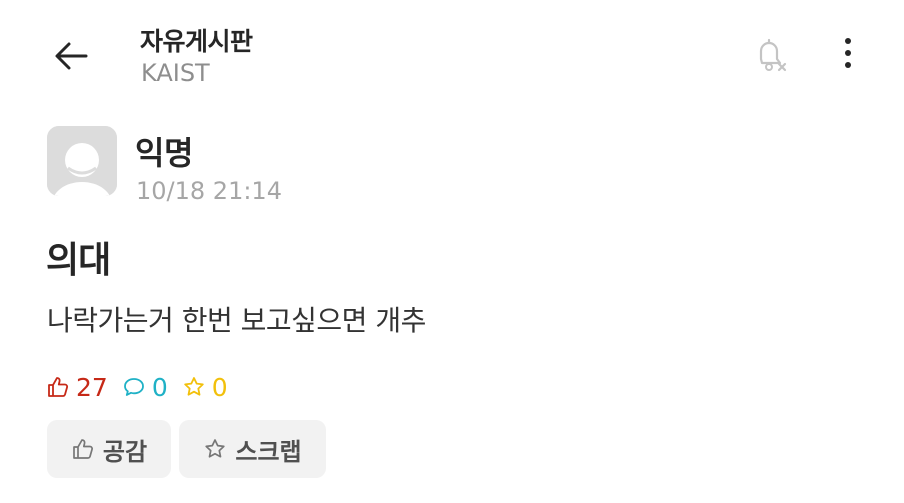  I want to click on arrow-left-icon, so click(71, 56).